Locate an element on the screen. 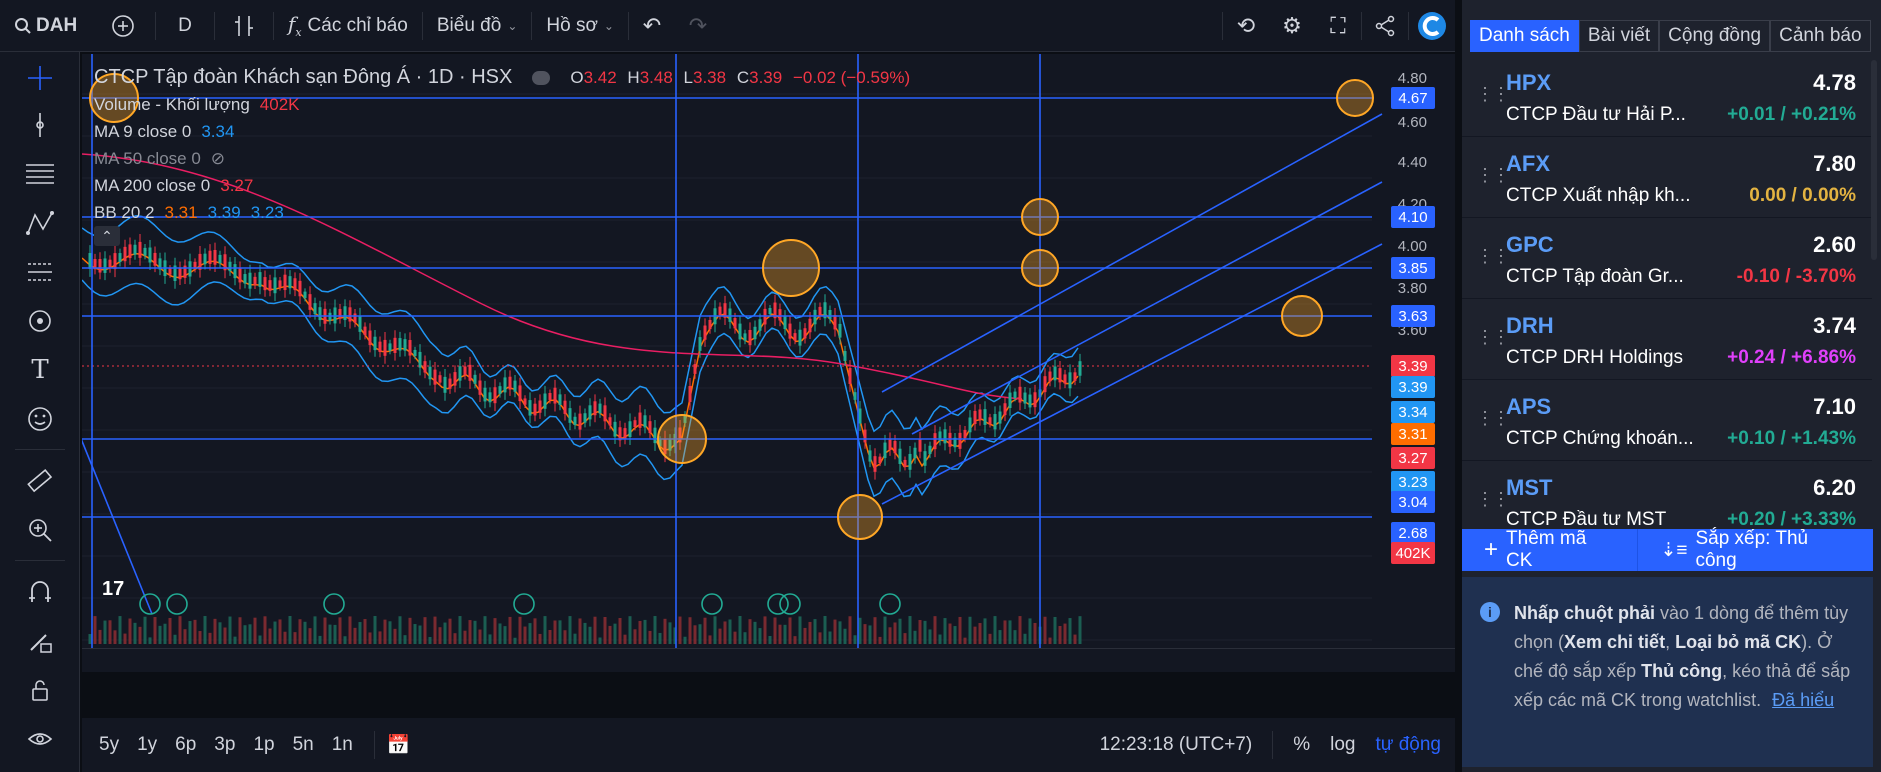 Image resolution: width=1881 pixels, height=772 pixels. lock-drawings-tool is located at coordinates (40, 640).